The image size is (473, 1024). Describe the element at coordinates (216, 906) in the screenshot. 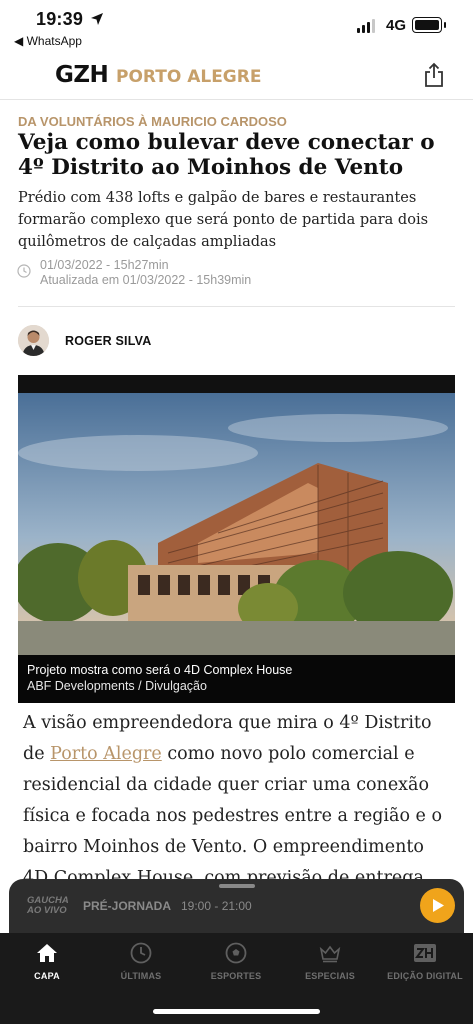

I see `program-hours: 19:00 - 21:00` at that location.